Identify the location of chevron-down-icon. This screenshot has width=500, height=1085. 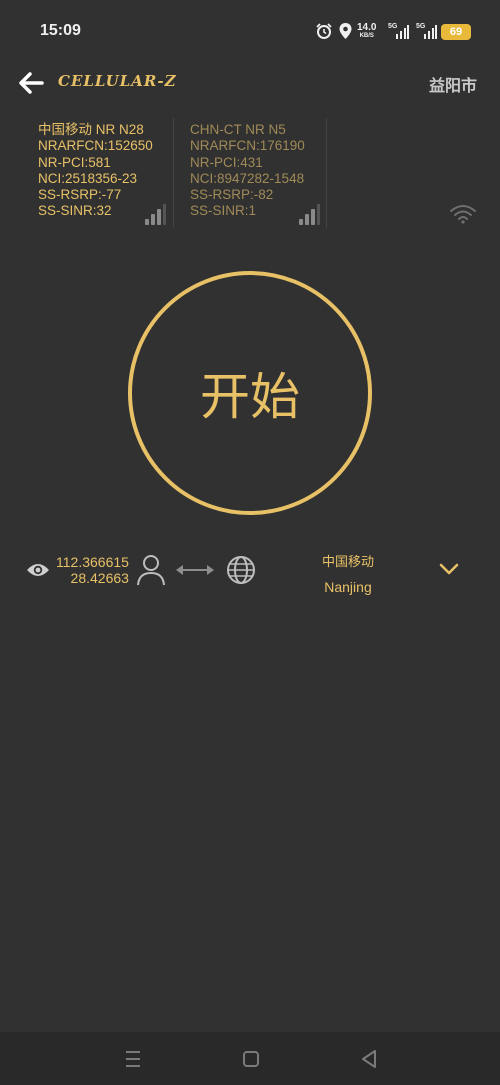
(449, 569).